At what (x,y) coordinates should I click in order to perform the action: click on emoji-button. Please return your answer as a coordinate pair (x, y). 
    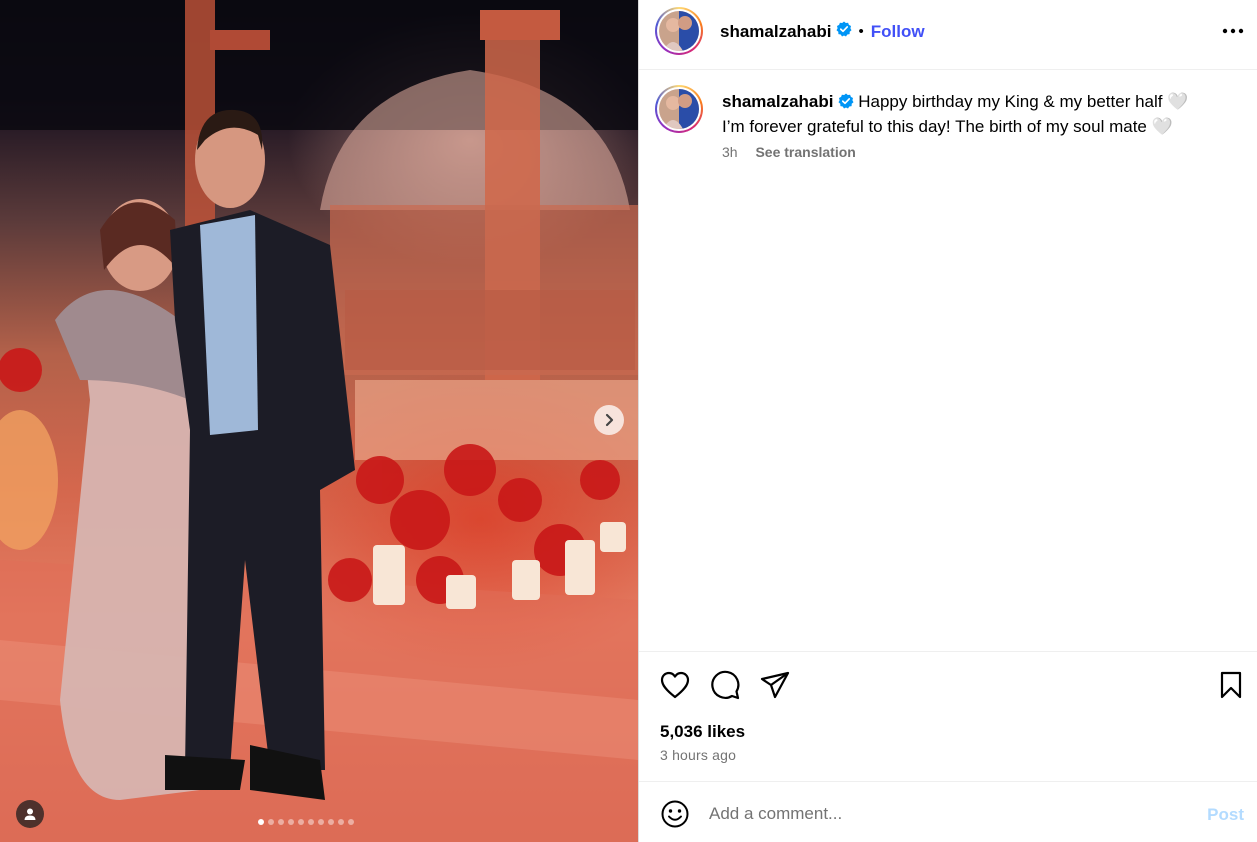
    Looking at the image, I should click on (675, 814).